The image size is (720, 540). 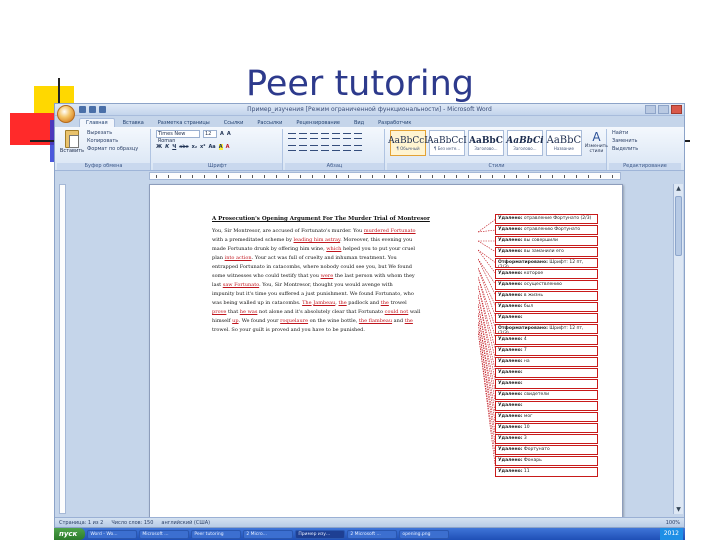 What do you see at coordinates (336, 136) in the screenshot?
I see `increase-indent-icon` at bounding box center [336, 136].